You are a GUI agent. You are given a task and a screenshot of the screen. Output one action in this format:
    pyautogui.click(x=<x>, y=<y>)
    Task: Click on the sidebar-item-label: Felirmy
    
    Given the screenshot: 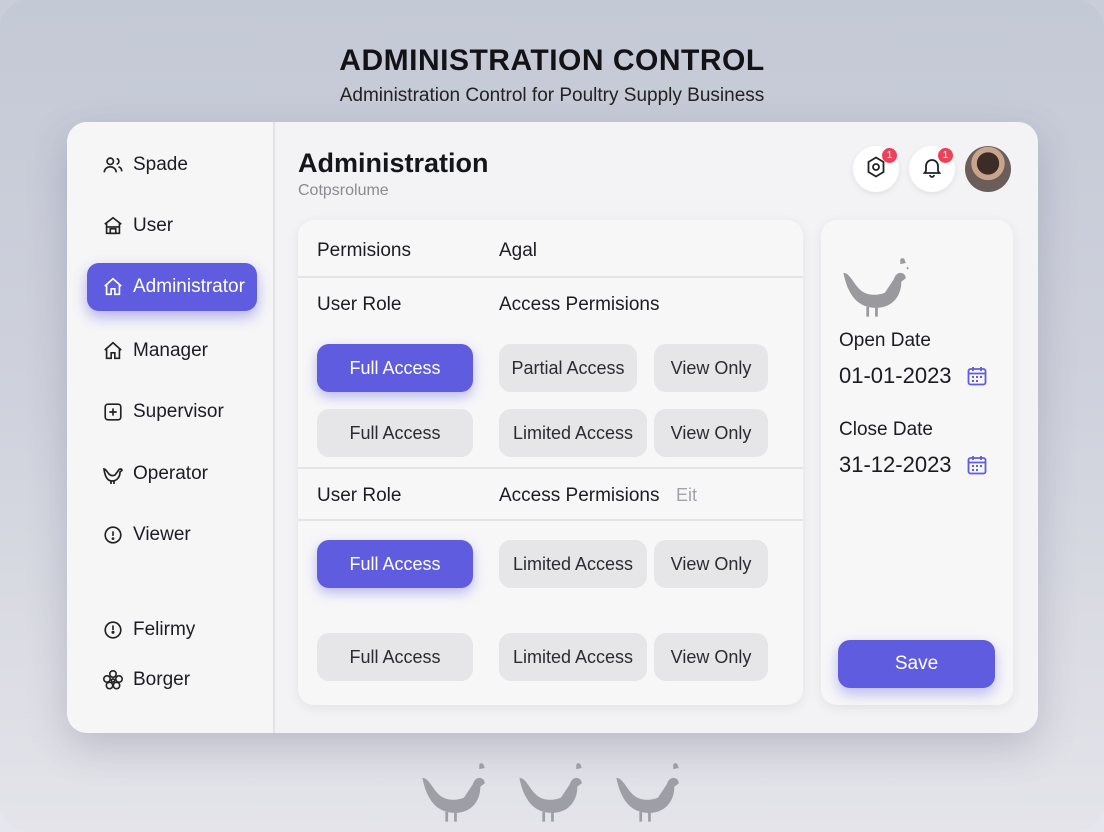 What is the action you would take?
    pyautogui.click(x=164, y=629)
    